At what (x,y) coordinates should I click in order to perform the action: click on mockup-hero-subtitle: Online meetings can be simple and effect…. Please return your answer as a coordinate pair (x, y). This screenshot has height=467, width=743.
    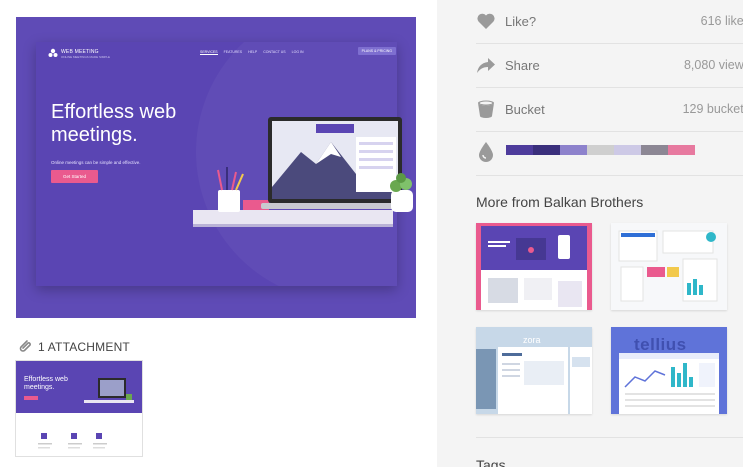
    Looking at the image, I should click on (96, 162).